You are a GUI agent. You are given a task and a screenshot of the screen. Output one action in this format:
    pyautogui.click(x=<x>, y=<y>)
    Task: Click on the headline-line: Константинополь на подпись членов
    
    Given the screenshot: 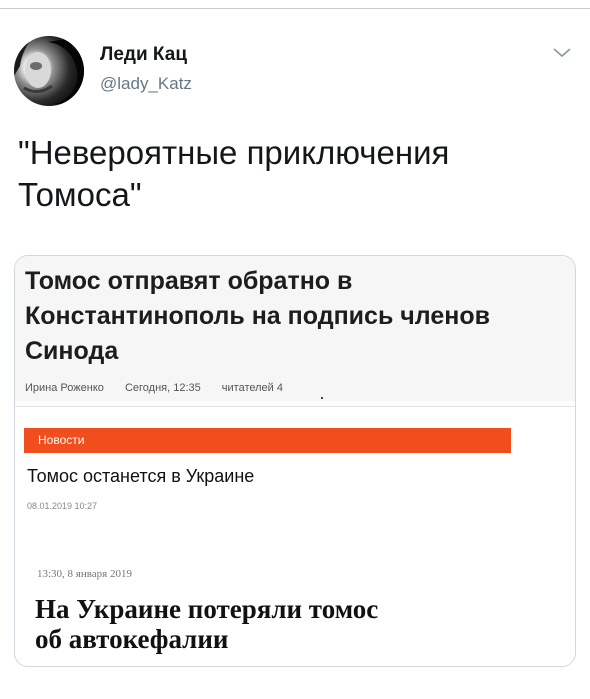 What is the action you would take?
    pyautogui.click(x=257, y=316)
    